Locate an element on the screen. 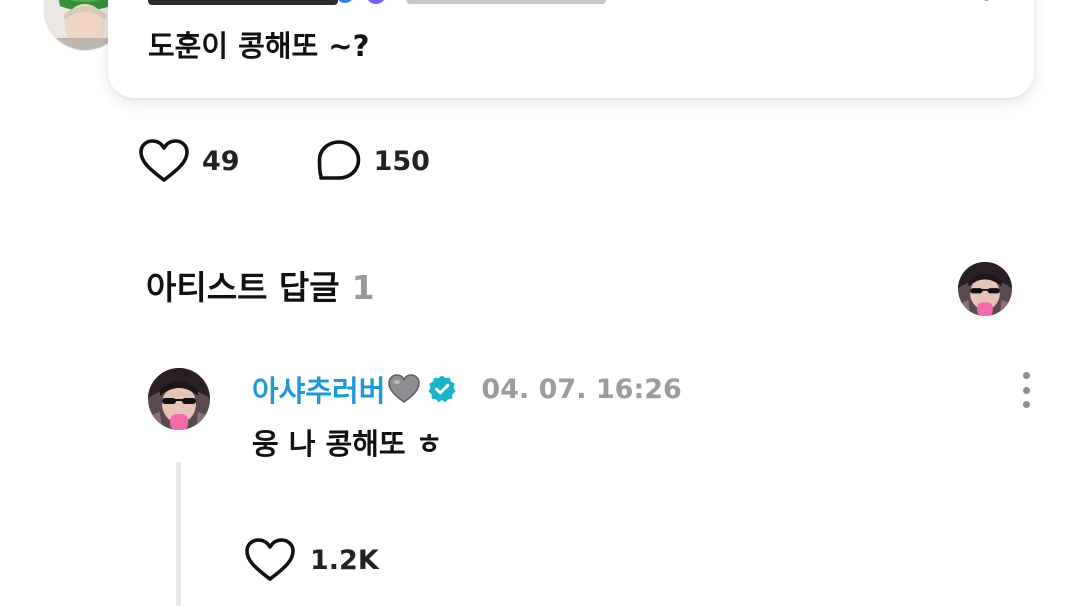  post-text: 도훈이 콩해또 ~? is located at coordinates (259, 46).